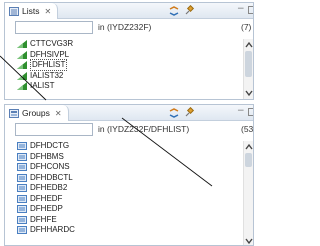  Describe the element at coordinates (47, 75) in the screenshot. I see `list-item-label: IALIST32` at that location.